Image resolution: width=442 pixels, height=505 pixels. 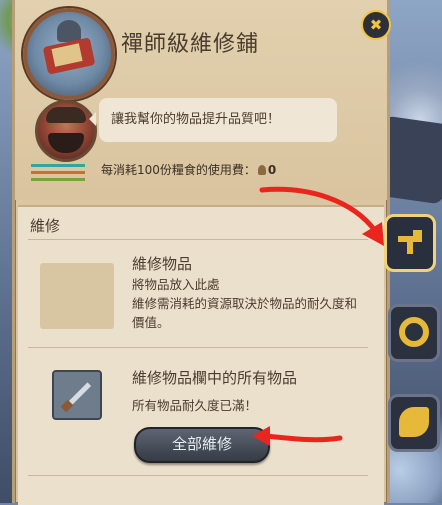 I want to click on tab-horn, so click(x=414, y=423).